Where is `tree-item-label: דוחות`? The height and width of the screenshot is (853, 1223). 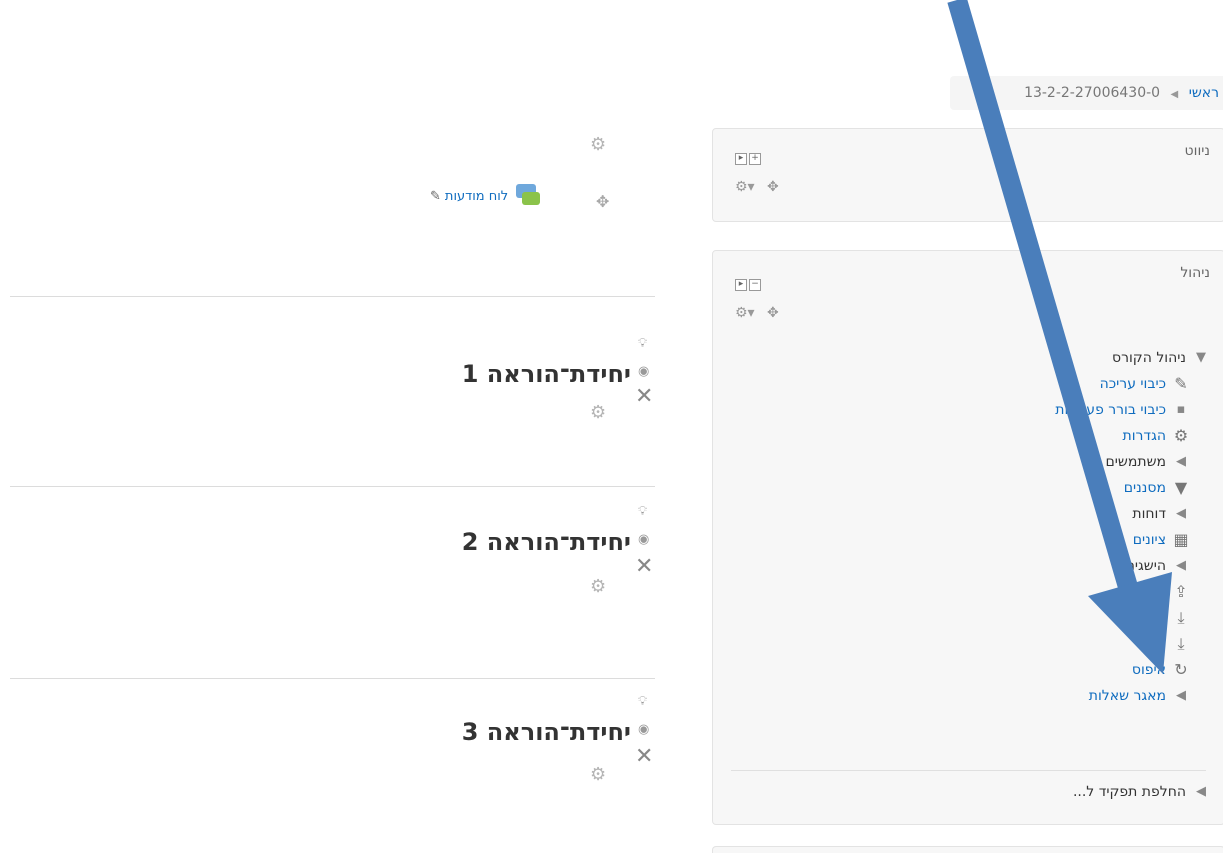
tree-item-label: דוחות is located at coordinates (1149, 514).